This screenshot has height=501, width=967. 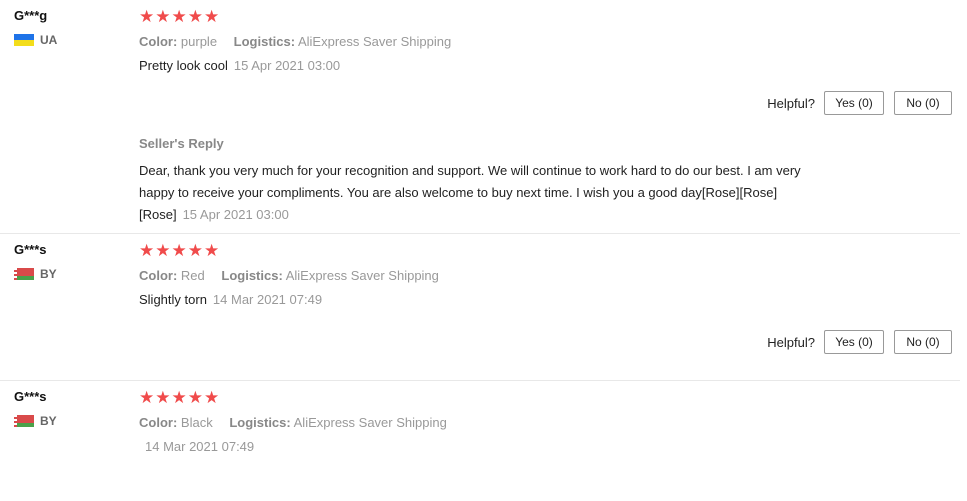 What do you see at coordinates (183, 65) in the screenshot?
I see `review-text: Pretty look cool` at bounding box center [183, 65].